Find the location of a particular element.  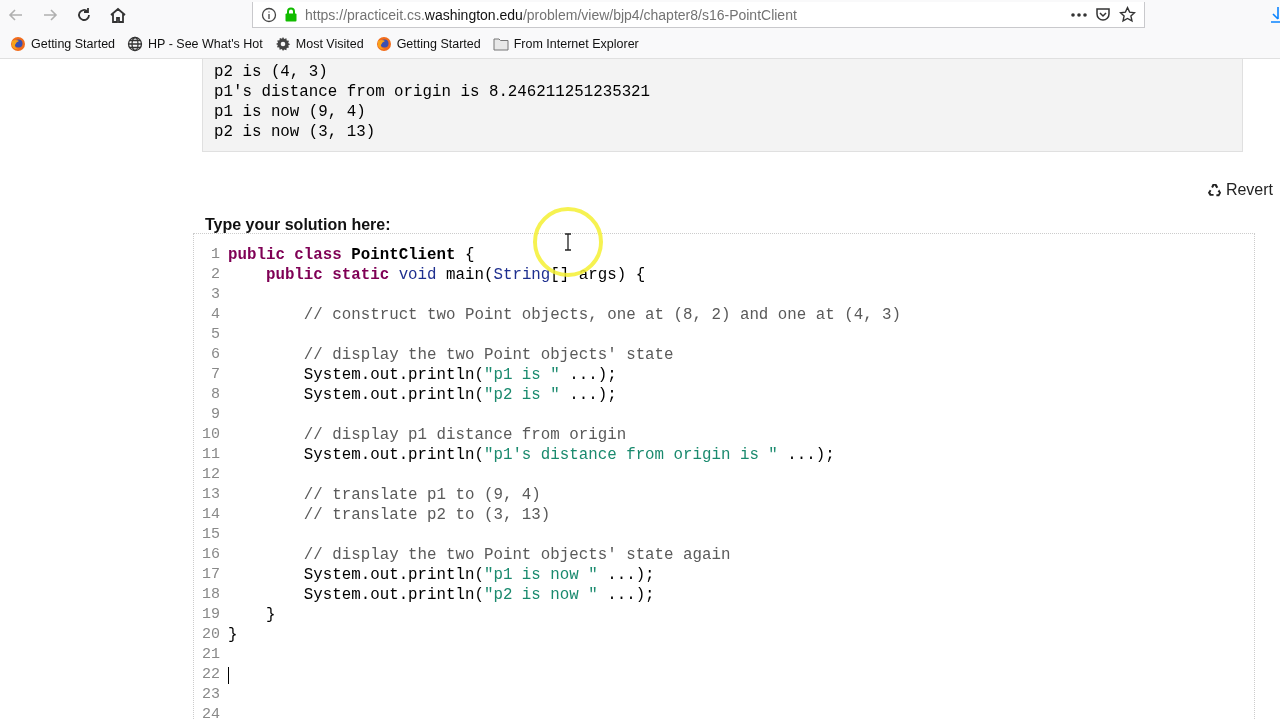

code-line: // display p1 distance from origin is located at coordinates (464, 435).